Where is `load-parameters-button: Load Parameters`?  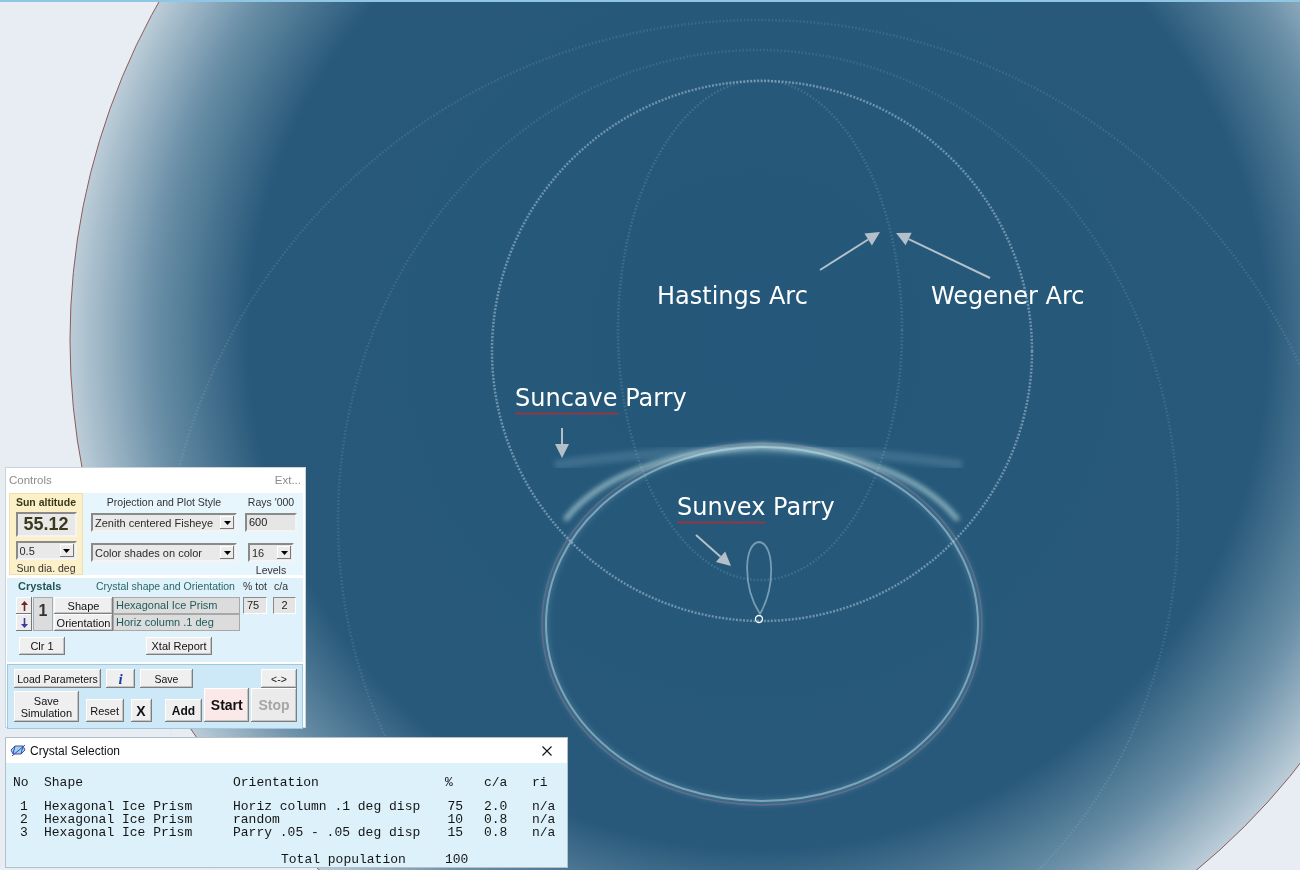
load-parameters-button: Load Parameters is located at coordinates (57, 678).